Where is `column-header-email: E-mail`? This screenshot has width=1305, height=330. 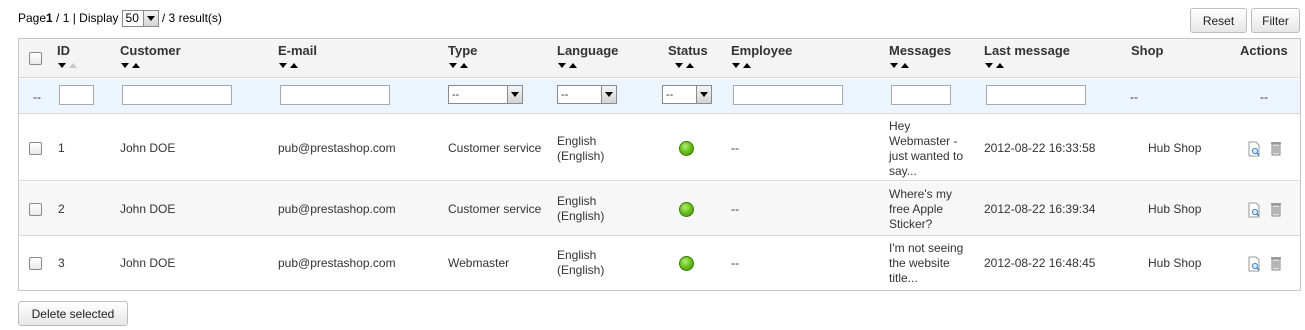 column-header-email: E-mail is located at coordinates (298, 50).